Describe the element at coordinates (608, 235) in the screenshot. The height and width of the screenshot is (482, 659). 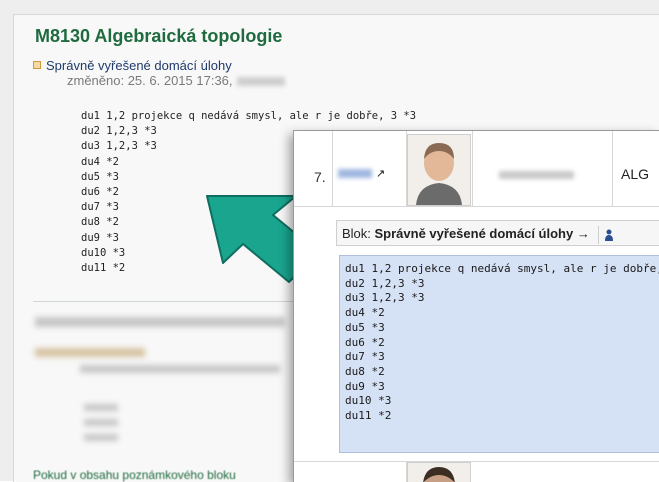
I see `person-icon` at that location.